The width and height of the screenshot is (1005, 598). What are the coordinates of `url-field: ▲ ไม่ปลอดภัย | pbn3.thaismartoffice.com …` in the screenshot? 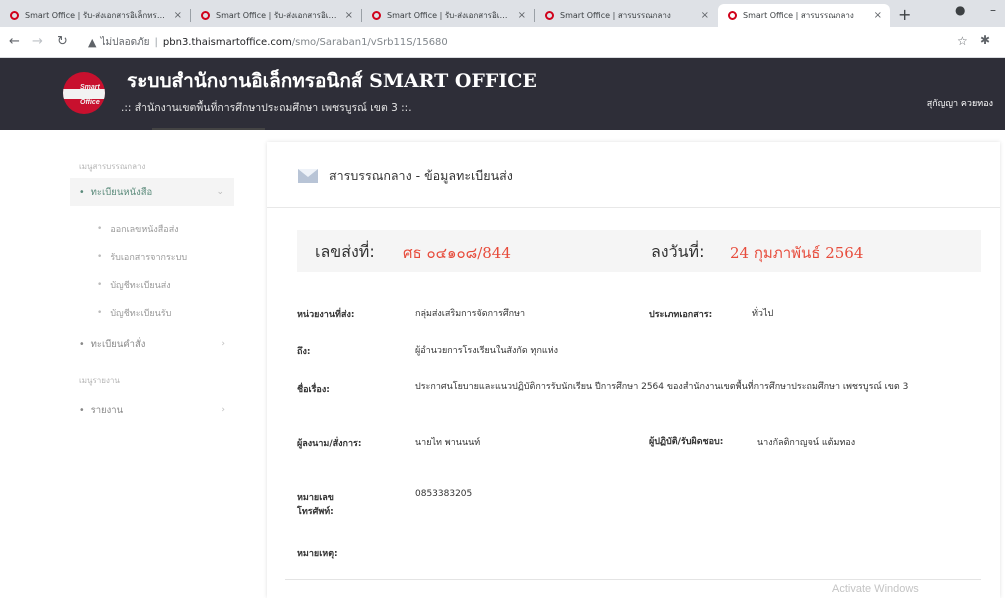 It's located at (513, 42).